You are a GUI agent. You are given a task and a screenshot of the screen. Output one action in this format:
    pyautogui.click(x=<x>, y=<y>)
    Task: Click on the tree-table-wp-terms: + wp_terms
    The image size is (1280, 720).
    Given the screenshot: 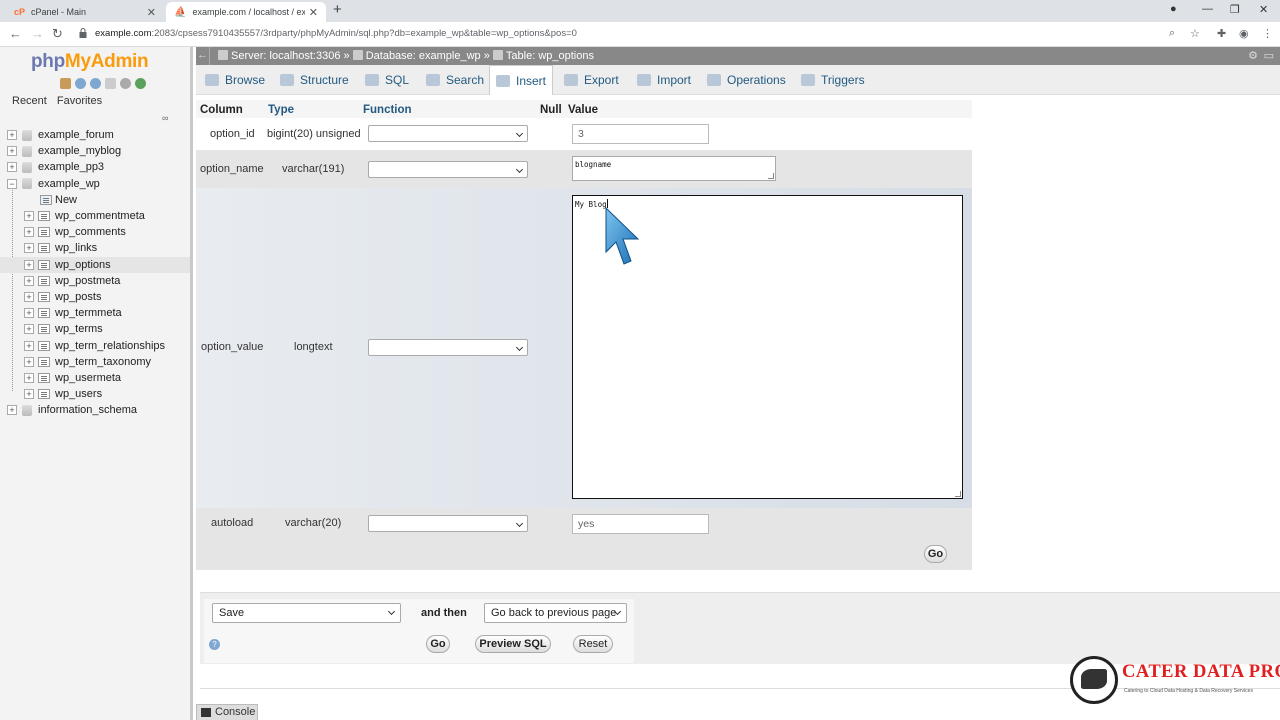 What is the action you would take?
    pyautogui.click(x=95, y=329)
    